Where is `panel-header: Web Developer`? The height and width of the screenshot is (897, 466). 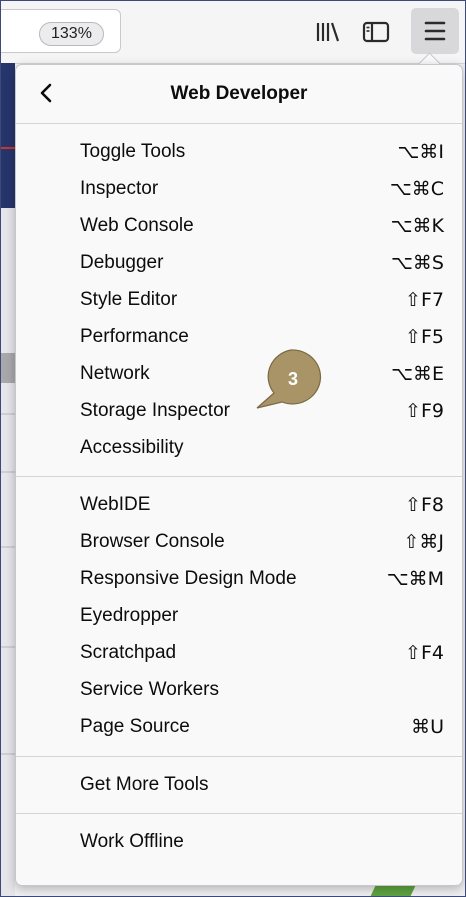 panel-header: Web Developer is located at coordinates (239, 94).